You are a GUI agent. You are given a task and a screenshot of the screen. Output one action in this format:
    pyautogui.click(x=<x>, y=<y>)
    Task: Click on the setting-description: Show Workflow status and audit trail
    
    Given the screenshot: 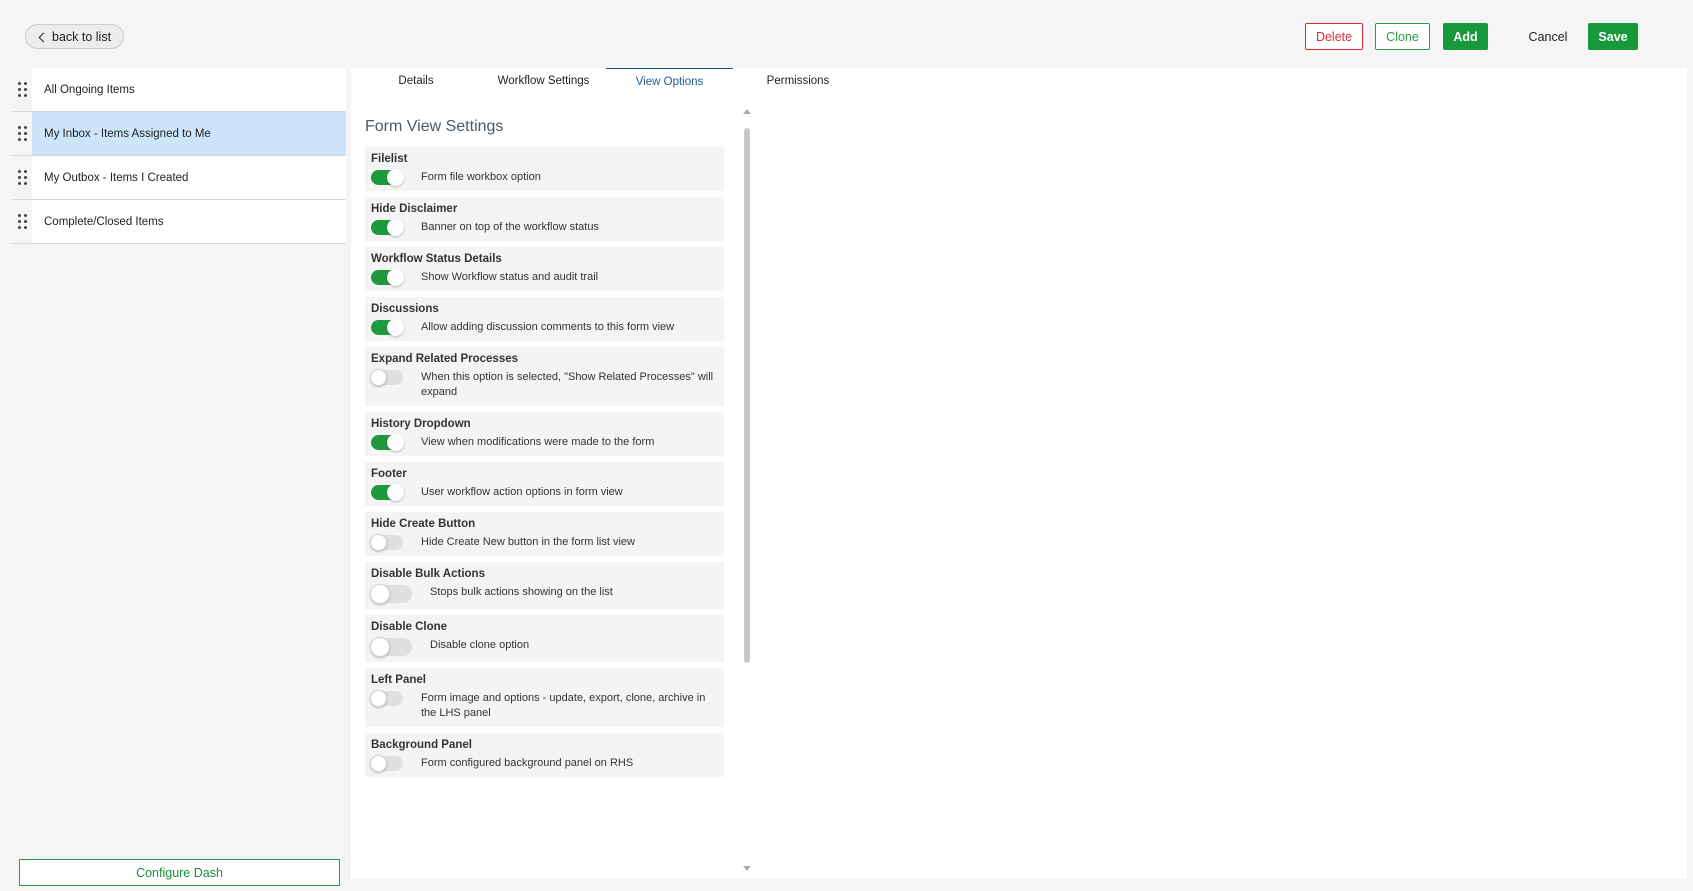 What is the action you would take?
    pyautogui.click(x=510, y=277)
    